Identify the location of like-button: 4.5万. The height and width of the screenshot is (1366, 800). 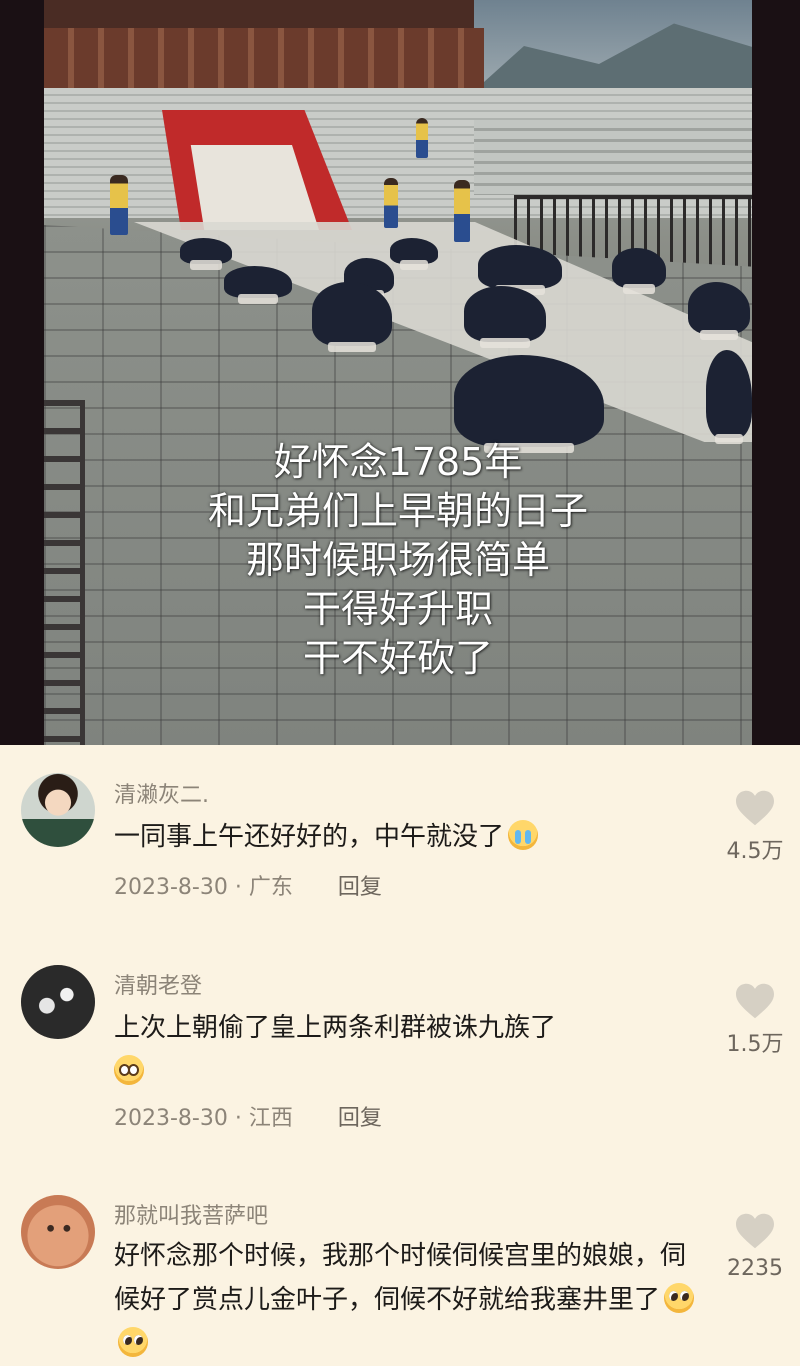
(755, 827).